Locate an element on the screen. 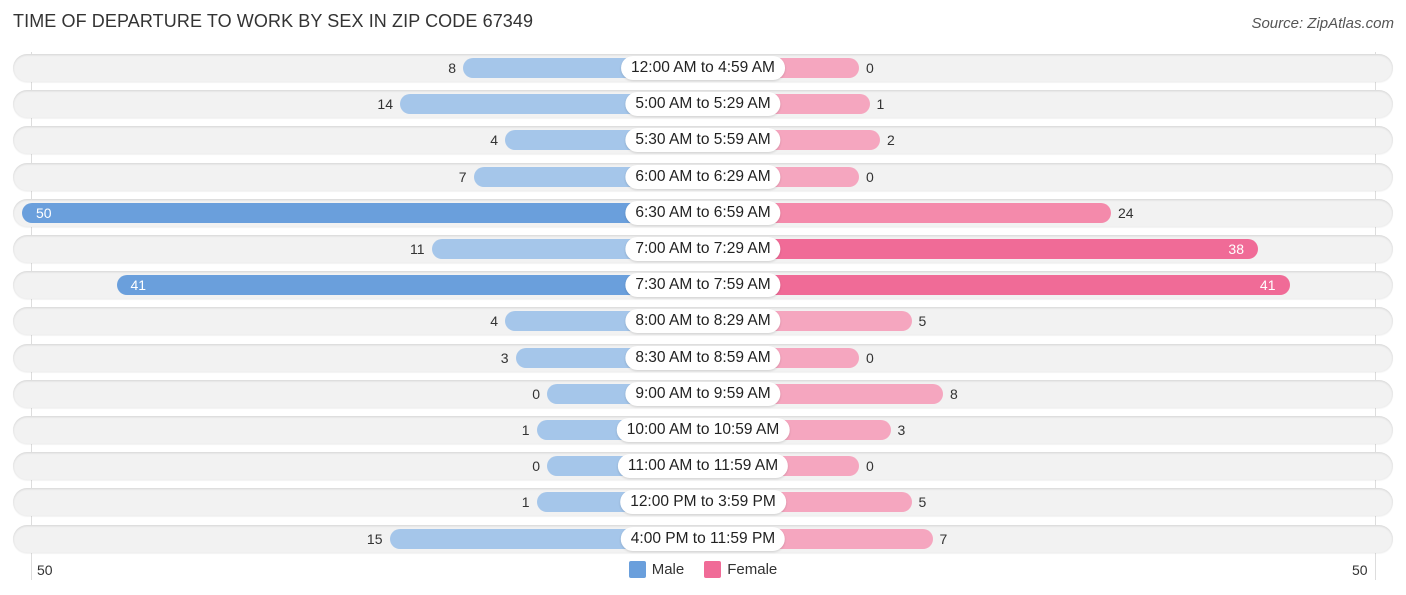 The height and width of the screenshot is (595, 1406). value-label-male: 50 is located at coordinates (44, 212).